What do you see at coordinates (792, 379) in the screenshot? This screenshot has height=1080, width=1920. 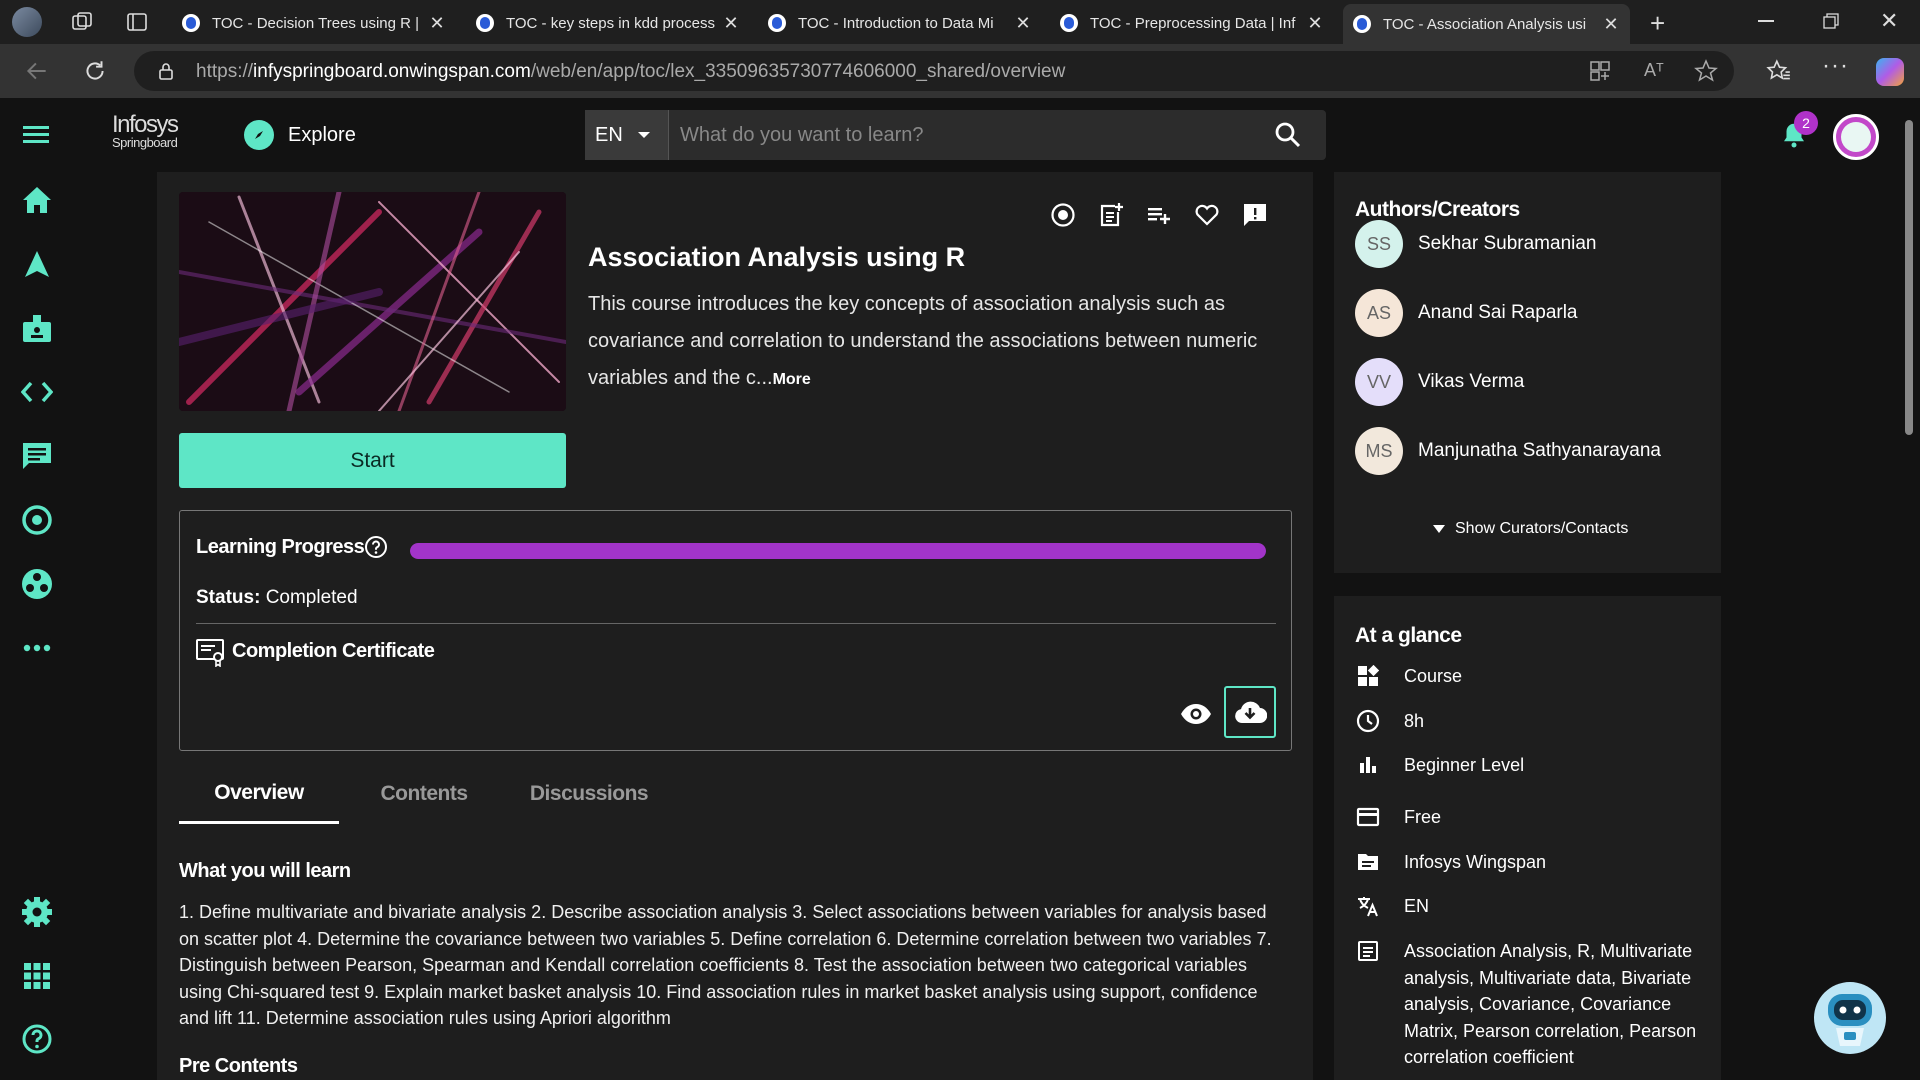 I see `more-link: More` at bounding box center [792, 379].